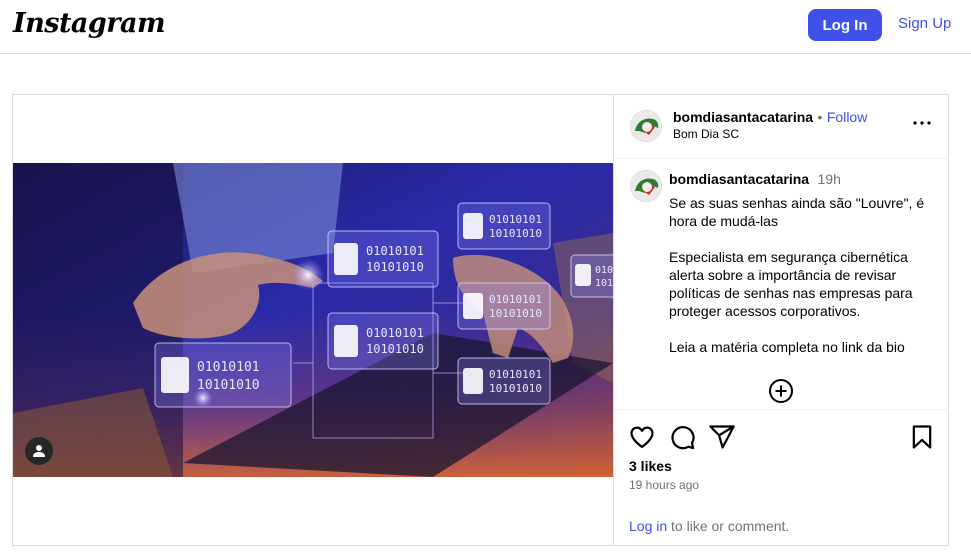 The image size is (971, 552). I want to click on post-header: bomdiasantacatarina • Follow Bom Dia SC, so click(781, 127).